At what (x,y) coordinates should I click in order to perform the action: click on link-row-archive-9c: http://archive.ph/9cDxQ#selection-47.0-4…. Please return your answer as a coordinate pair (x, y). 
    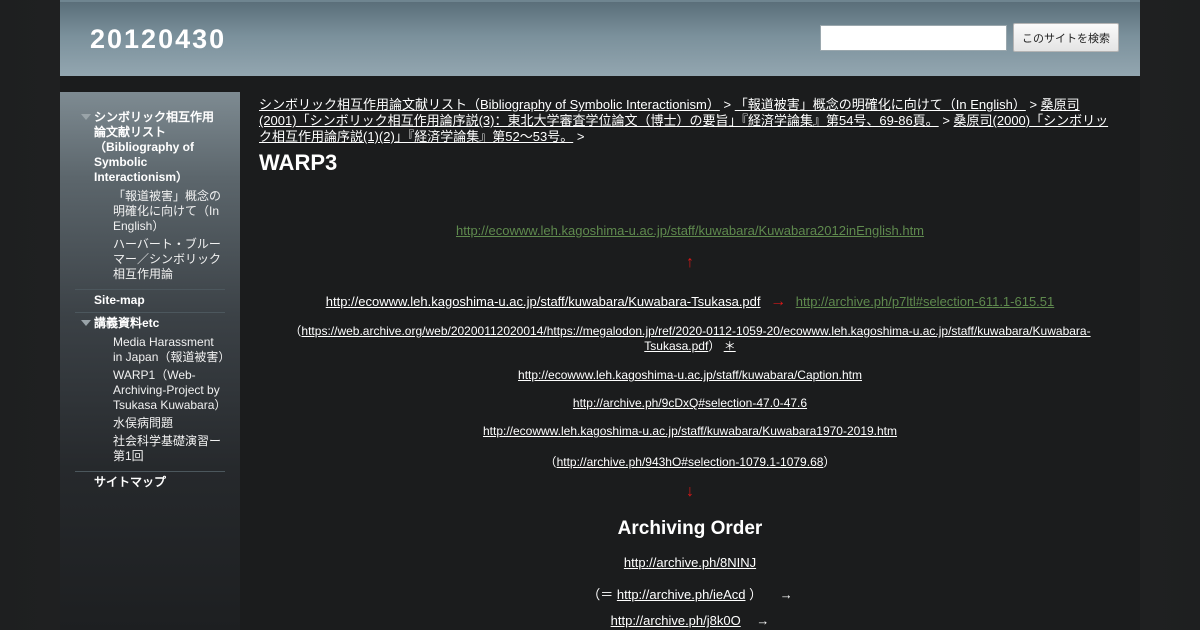
    Looking at the image, I should click on (690, 403).